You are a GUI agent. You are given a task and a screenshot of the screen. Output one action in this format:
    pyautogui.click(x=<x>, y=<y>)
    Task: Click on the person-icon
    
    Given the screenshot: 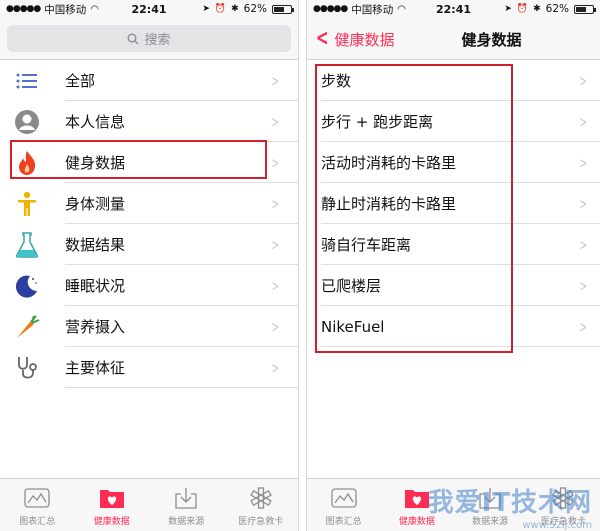 What is the action you would take?
    pyautogui.click(x=27, y=122)
    